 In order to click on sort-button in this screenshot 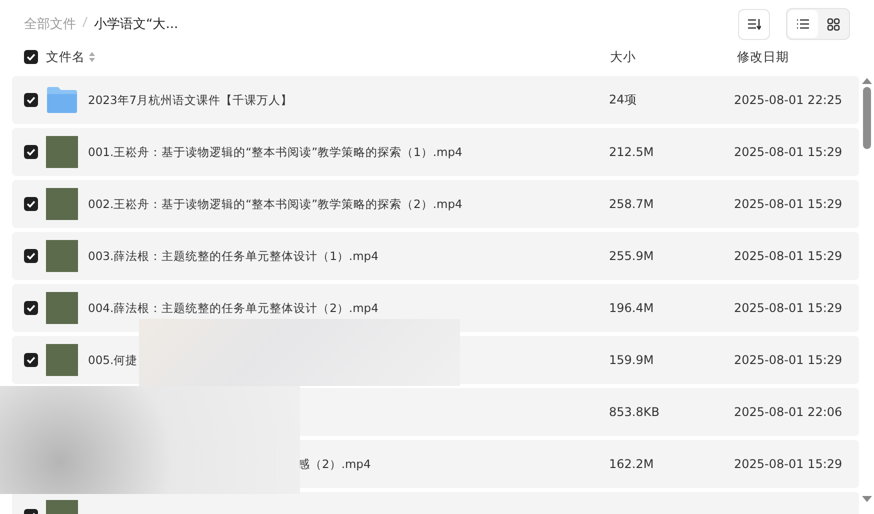, I will do `click(754, 24)`.